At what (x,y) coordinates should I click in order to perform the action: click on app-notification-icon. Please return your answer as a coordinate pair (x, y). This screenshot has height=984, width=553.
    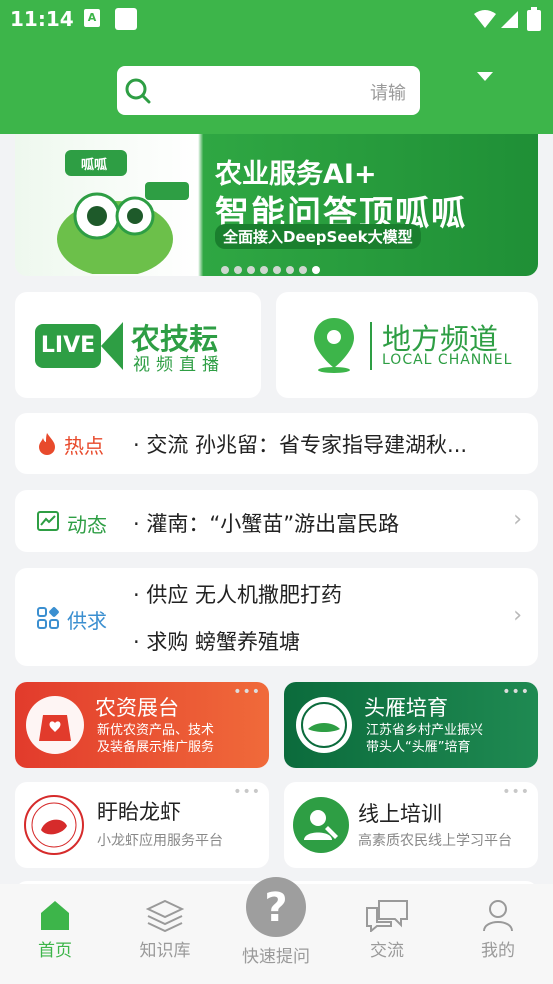
    Looking at the image, I should click on (126, 19).